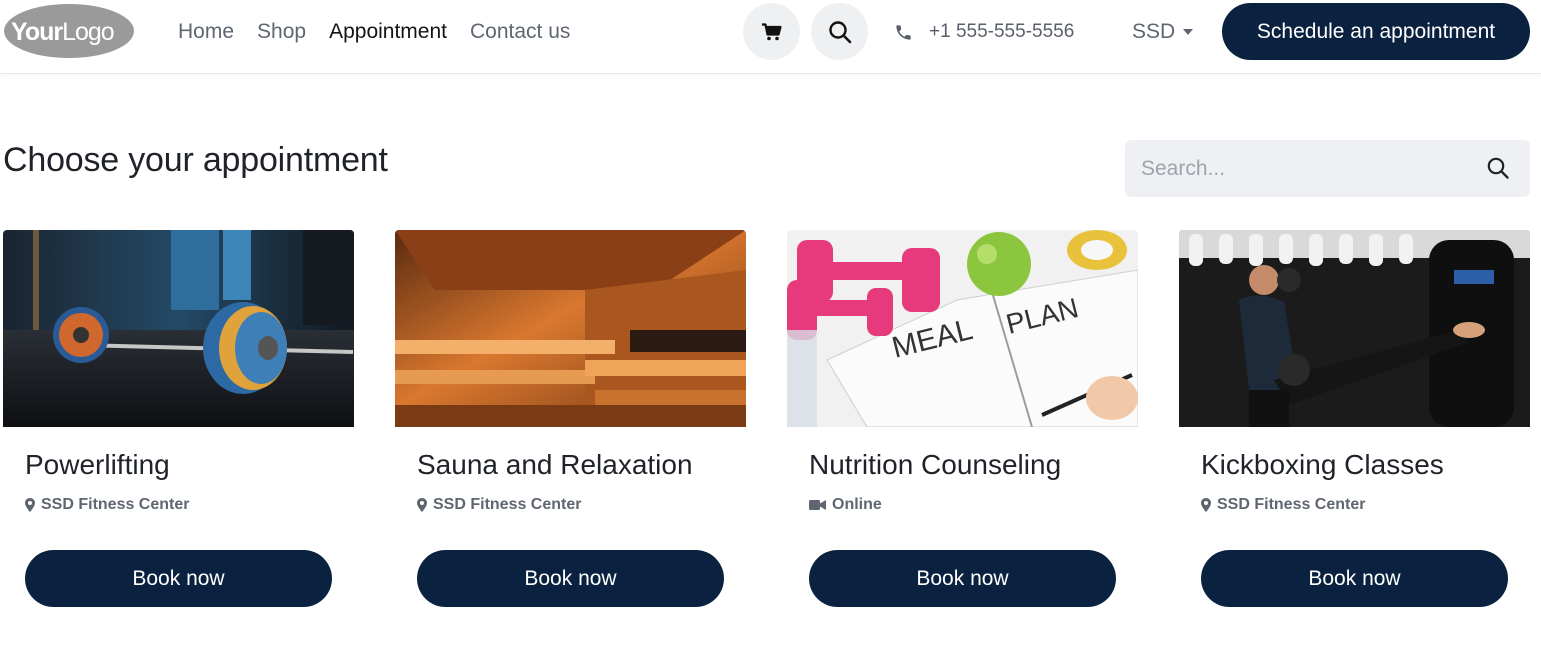 The height and width of the screenshot is (651, 1541). Describe the element at coordinates (281, 32) in the screenshot. I see `nav-shop: Shop` at that location.